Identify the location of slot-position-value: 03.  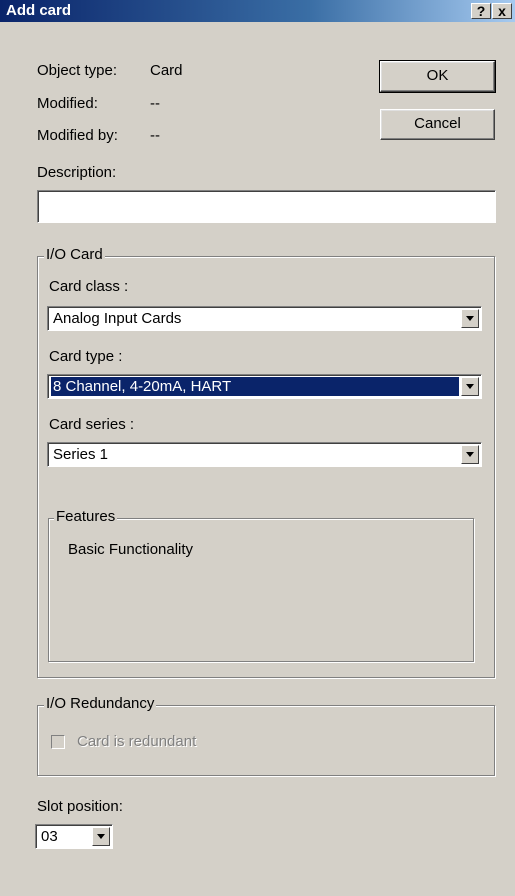
(49, 836).